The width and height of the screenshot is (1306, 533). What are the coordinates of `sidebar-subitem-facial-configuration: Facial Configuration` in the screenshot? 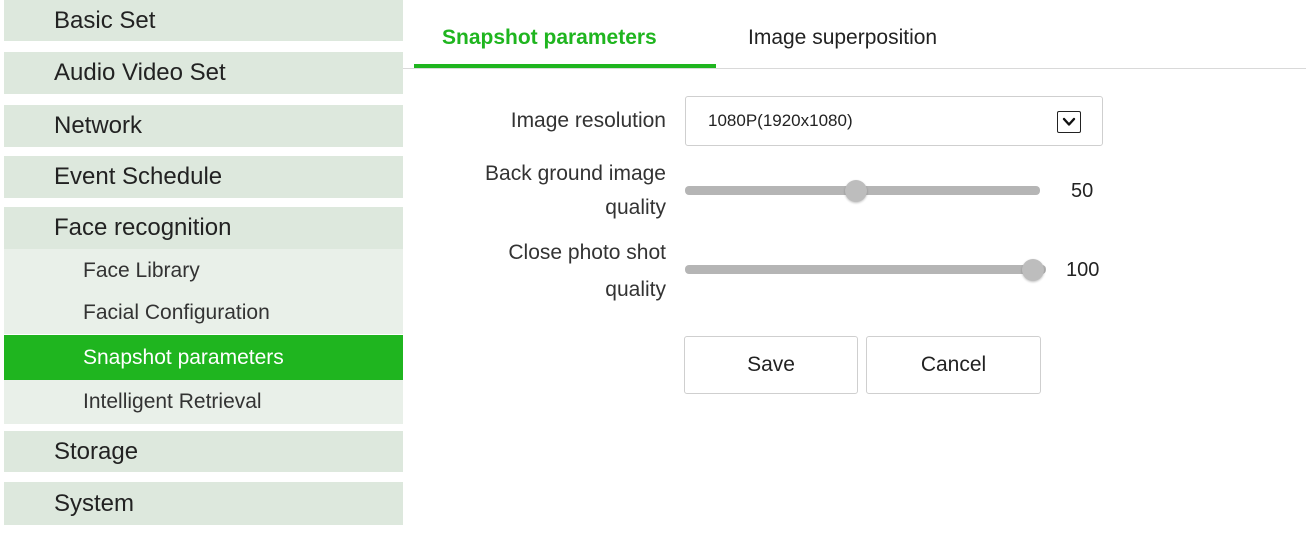 It's located at (203, 313).